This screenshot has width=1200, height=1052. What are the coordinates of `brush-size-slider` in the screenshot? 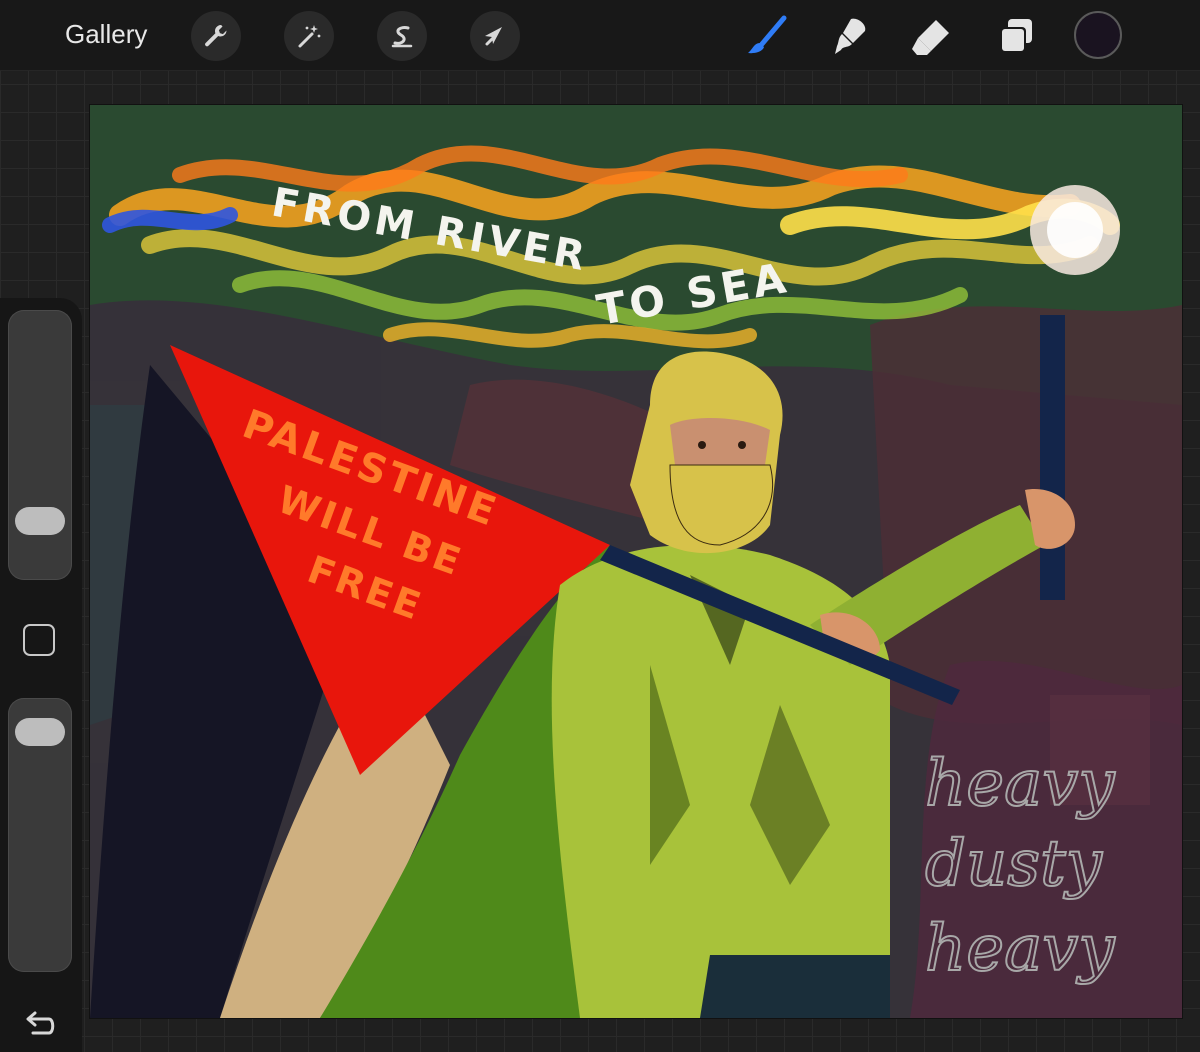 It's located at (40, 445).